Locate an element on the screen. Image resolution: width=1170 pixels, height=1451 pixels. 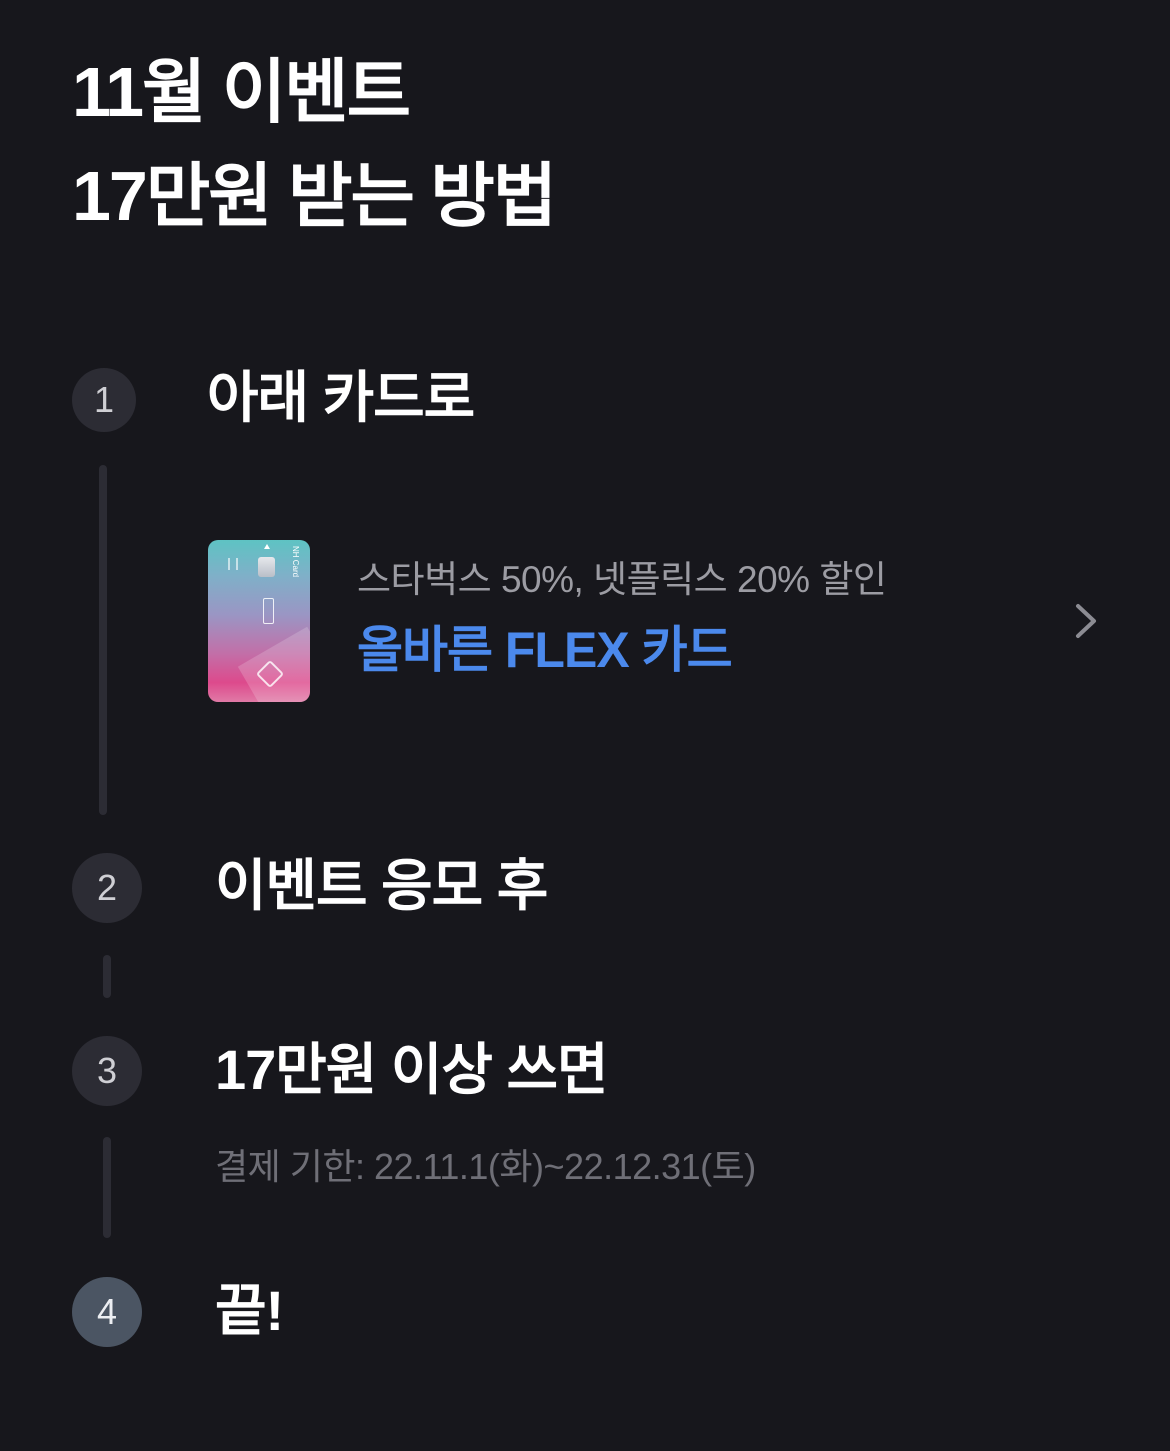
credit-card-image: NH Card is located at coordinates (259, 621).